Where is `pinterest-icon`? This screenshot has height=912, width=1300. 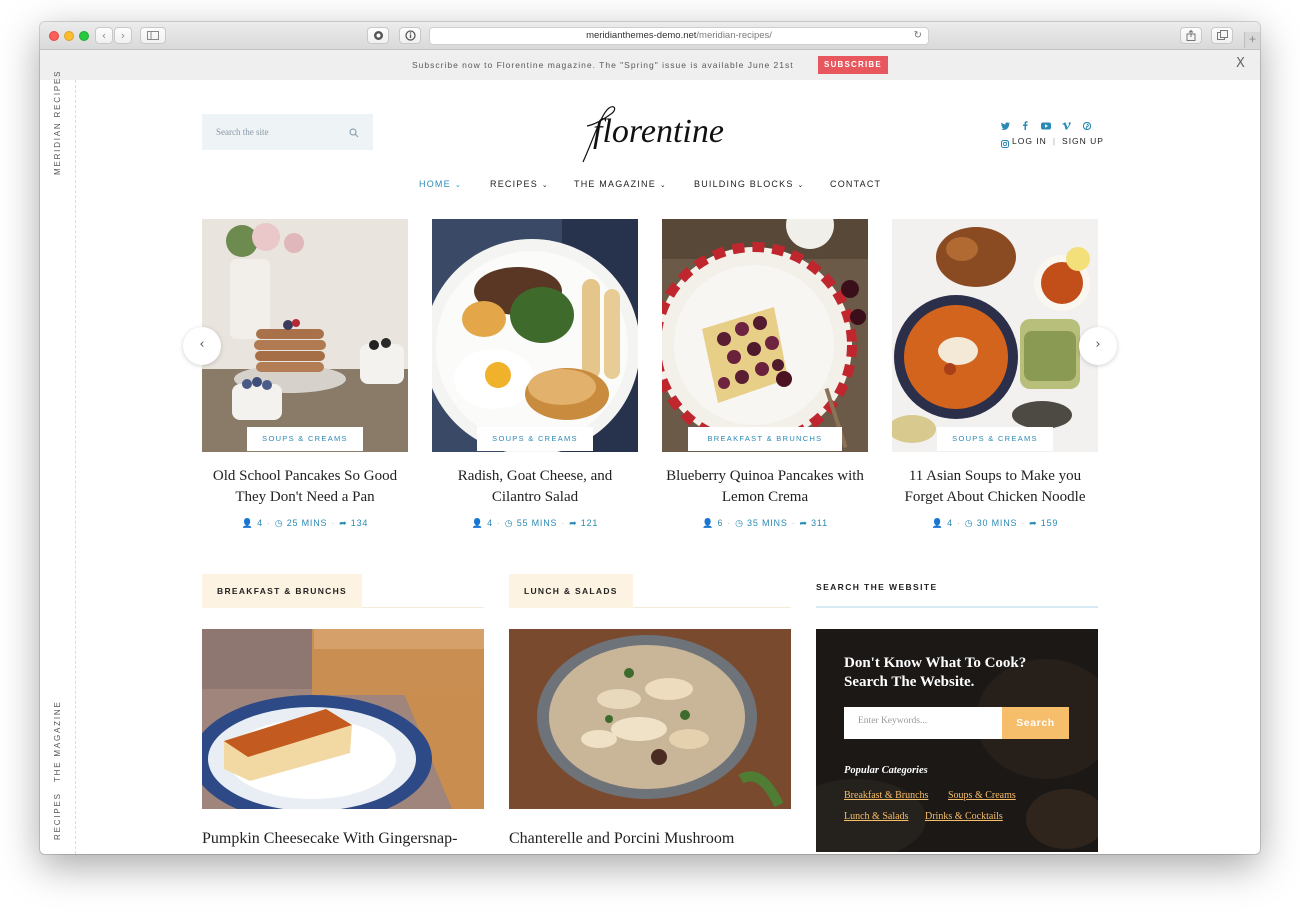
pinterest-icon is located at coordinates (1087, 126).